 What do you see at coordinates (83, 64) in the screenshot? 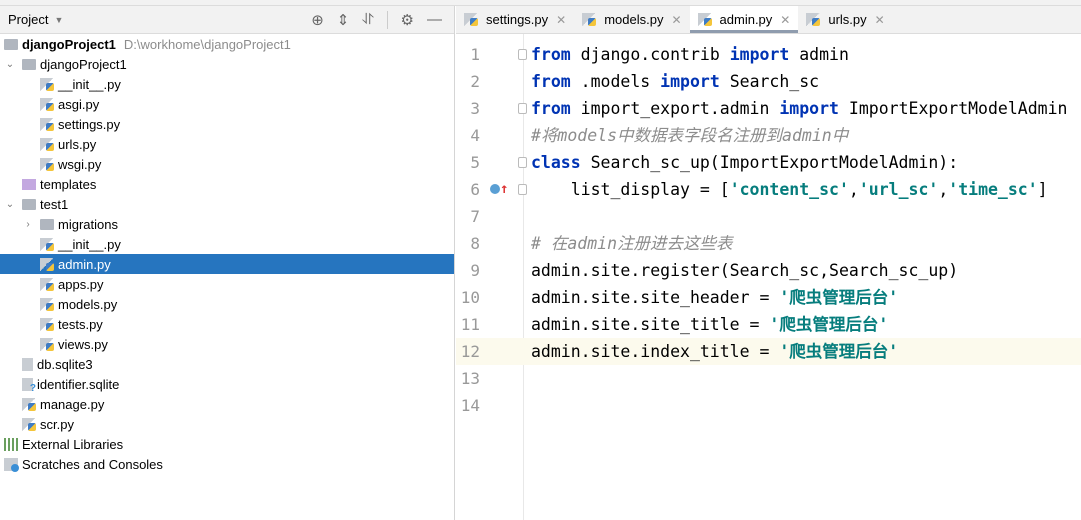
I see `tree-item-label: djangoProject1` at bounding box center [83, 64].